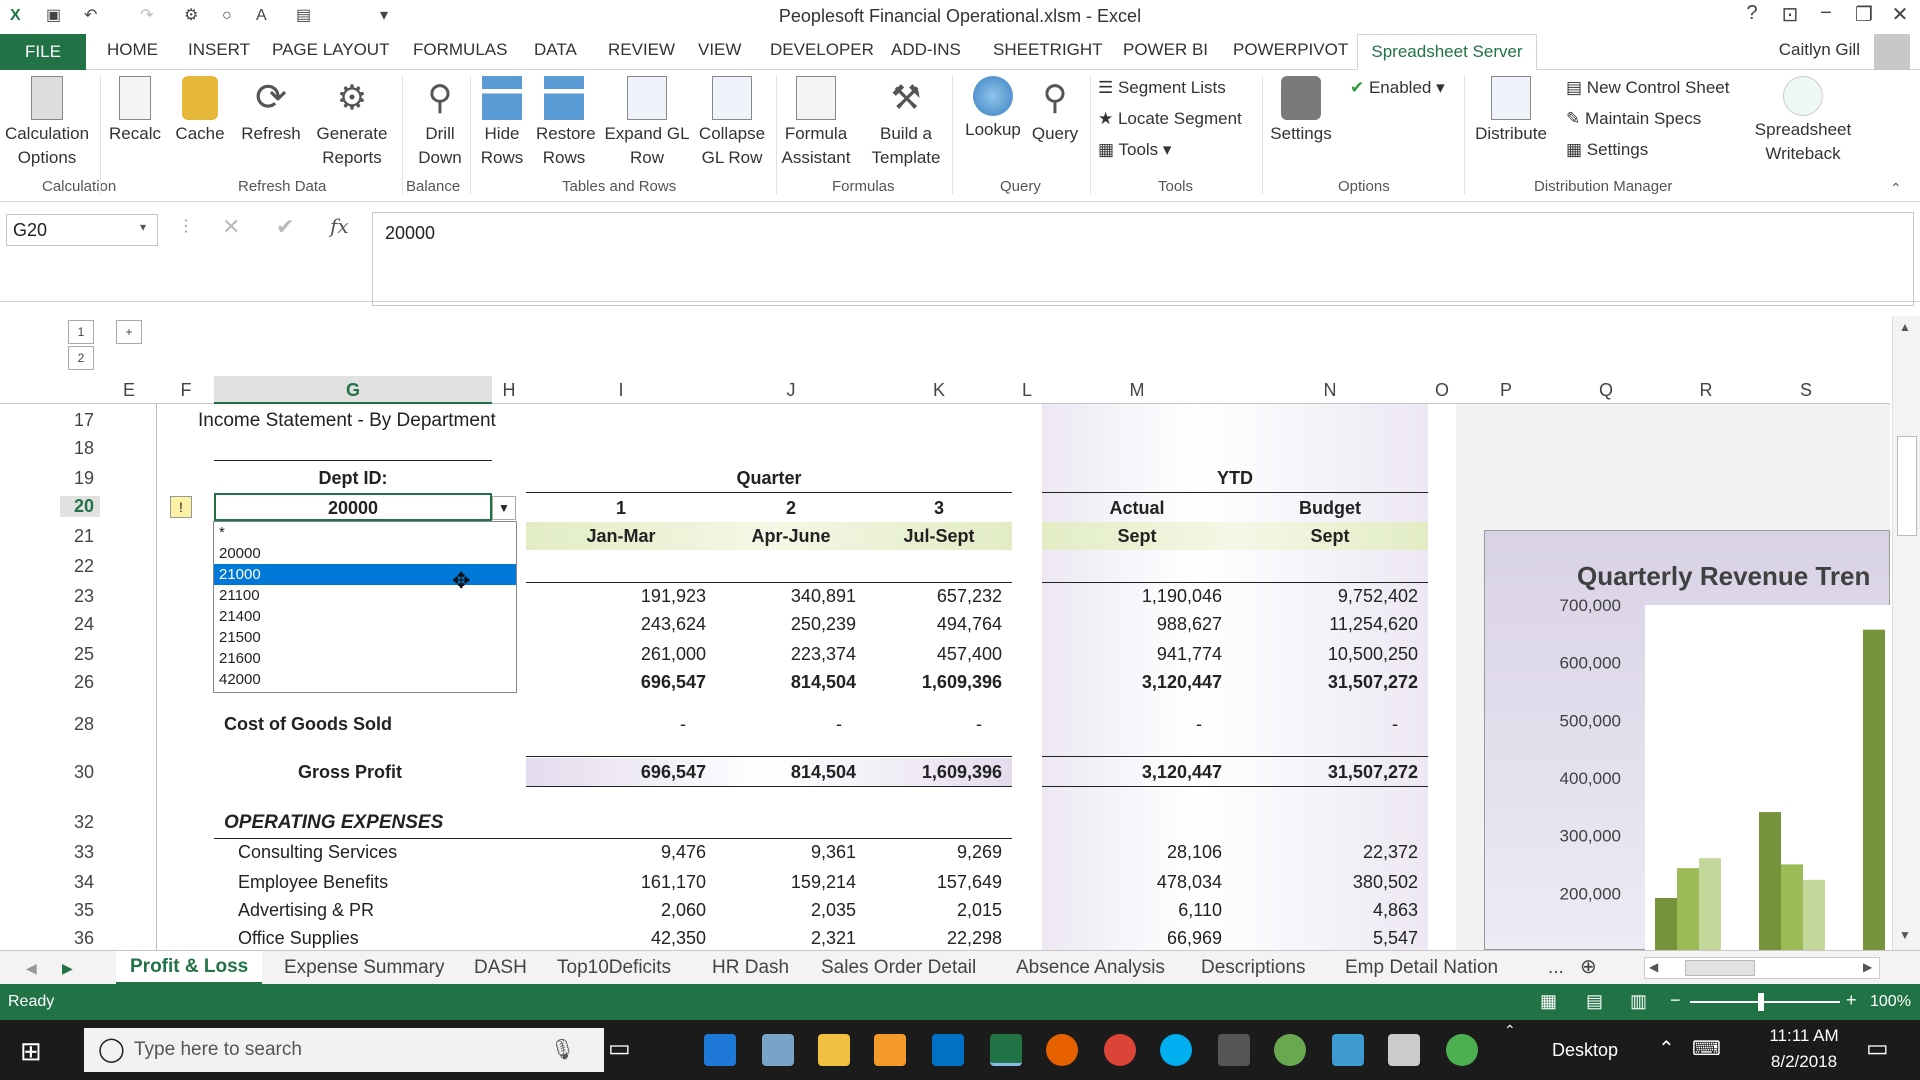 Image resolution: width=1920 pixels, height=1080 pixels. I want to click on clock-date: 8/2/2018, so click(1804, 1062).